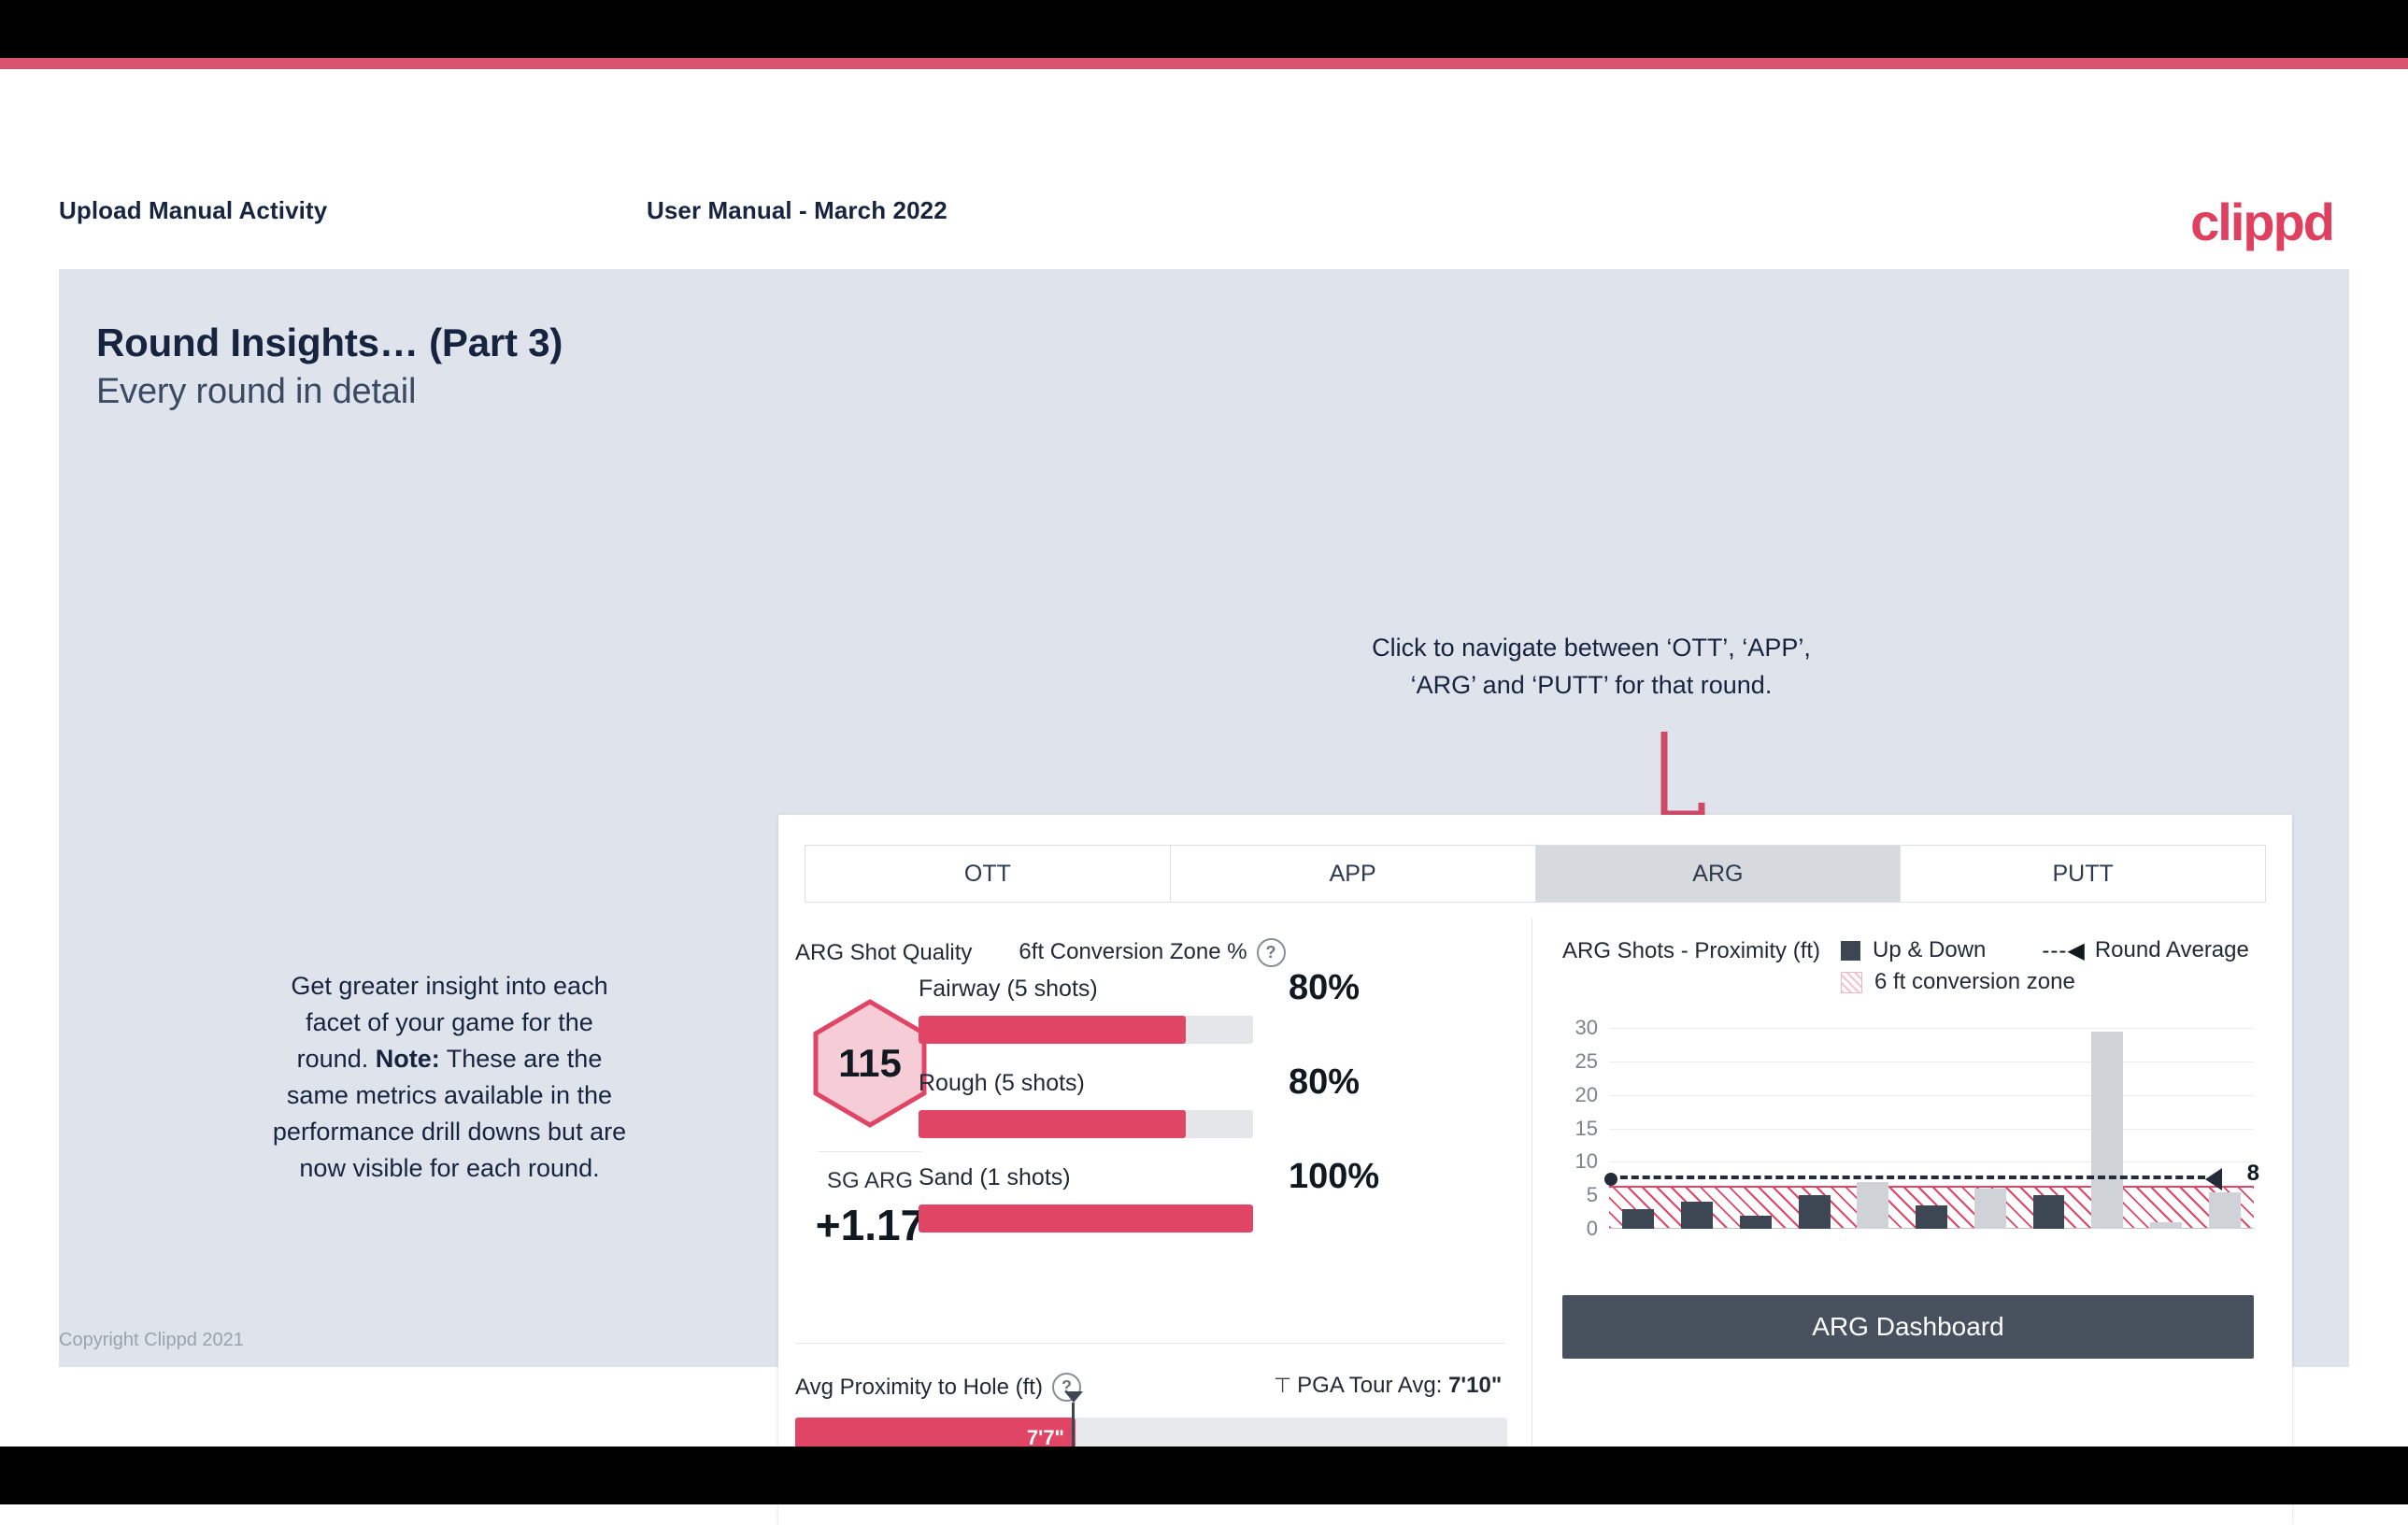  Describe the element at coordinates (1353, 874) in the screenshot. I see `tab-app: APP` at that location.